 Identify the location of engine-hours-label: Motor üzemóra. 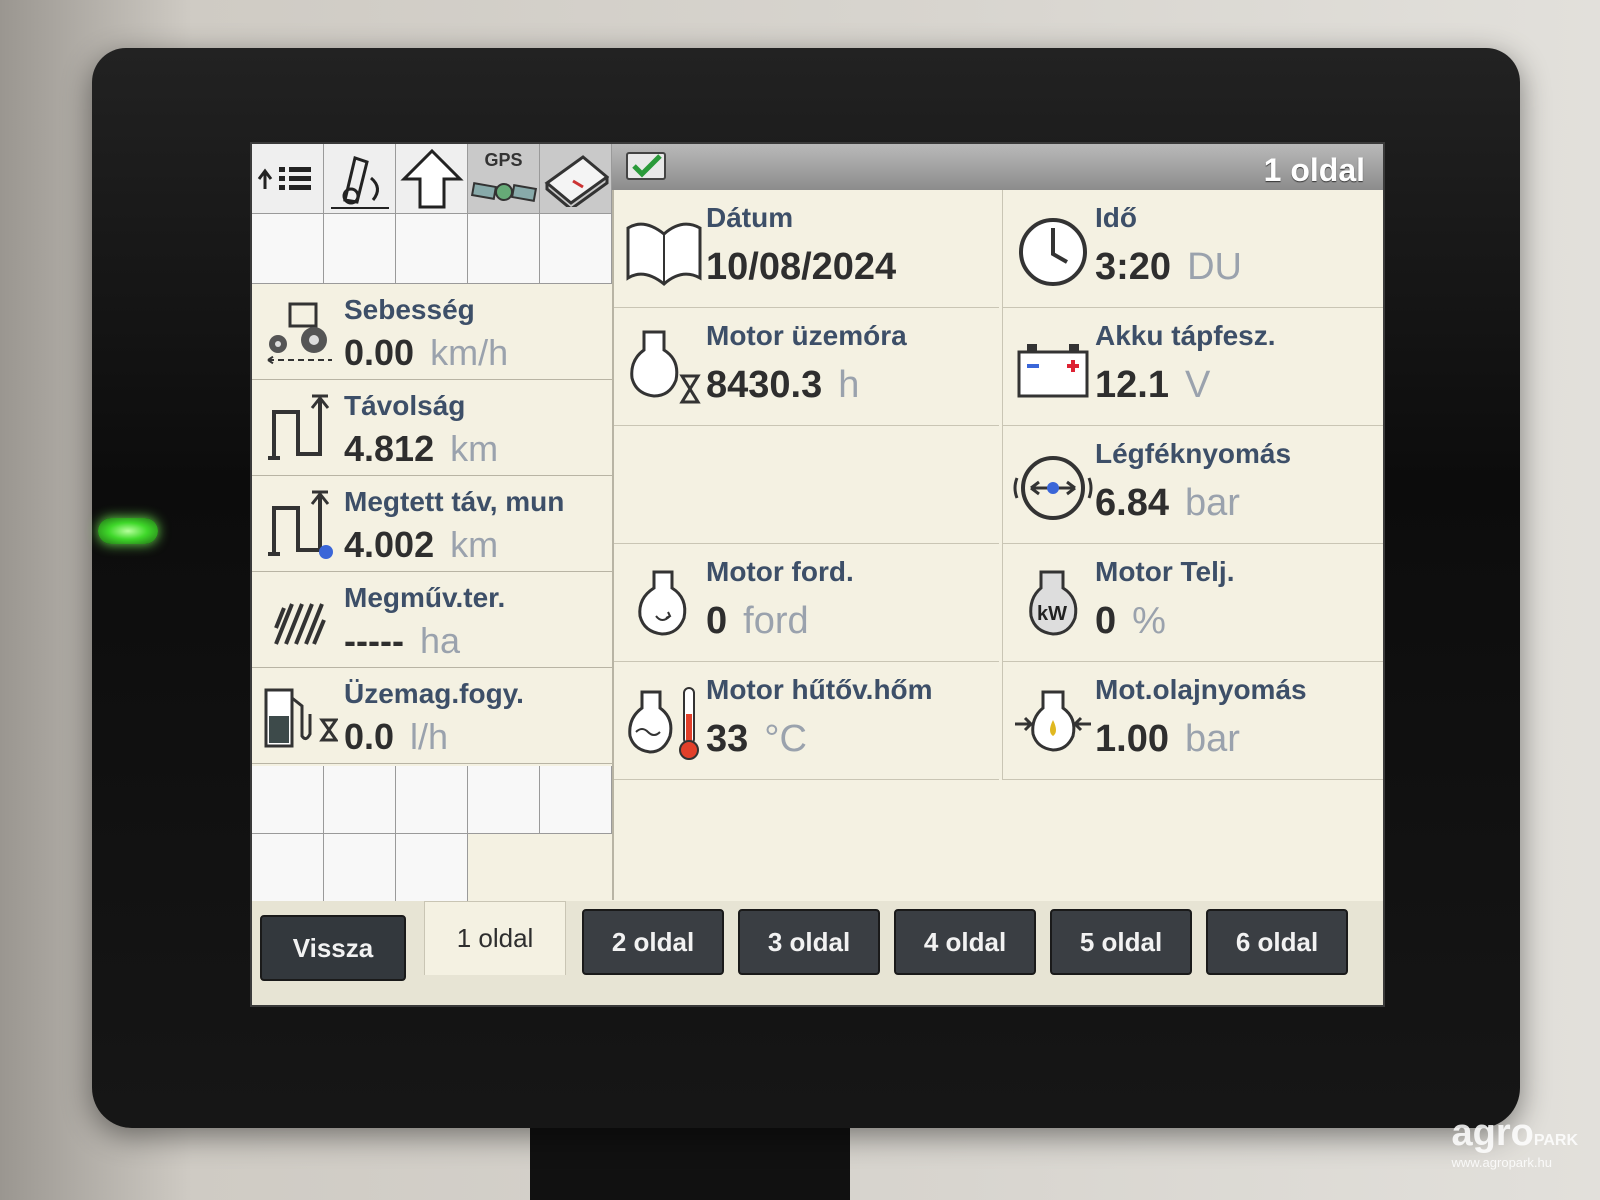
(806, 335).